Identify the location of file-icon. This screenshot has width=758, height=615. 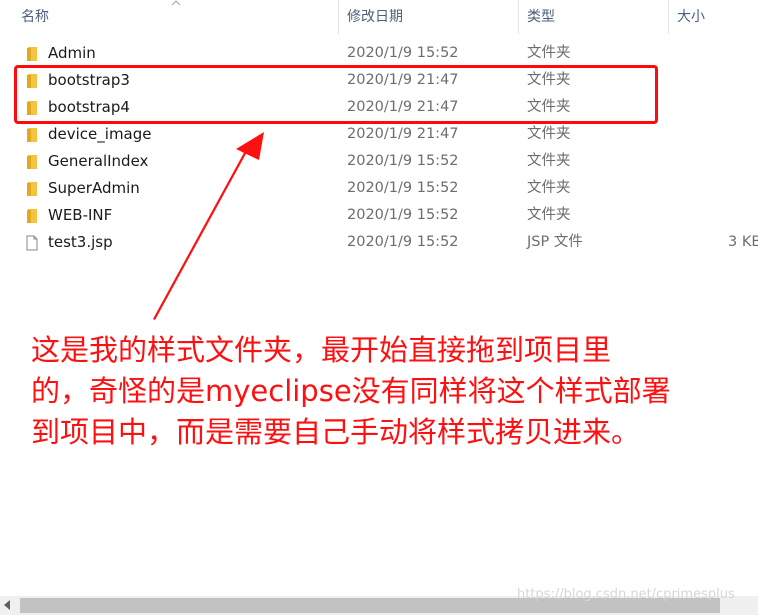
(32, 243).